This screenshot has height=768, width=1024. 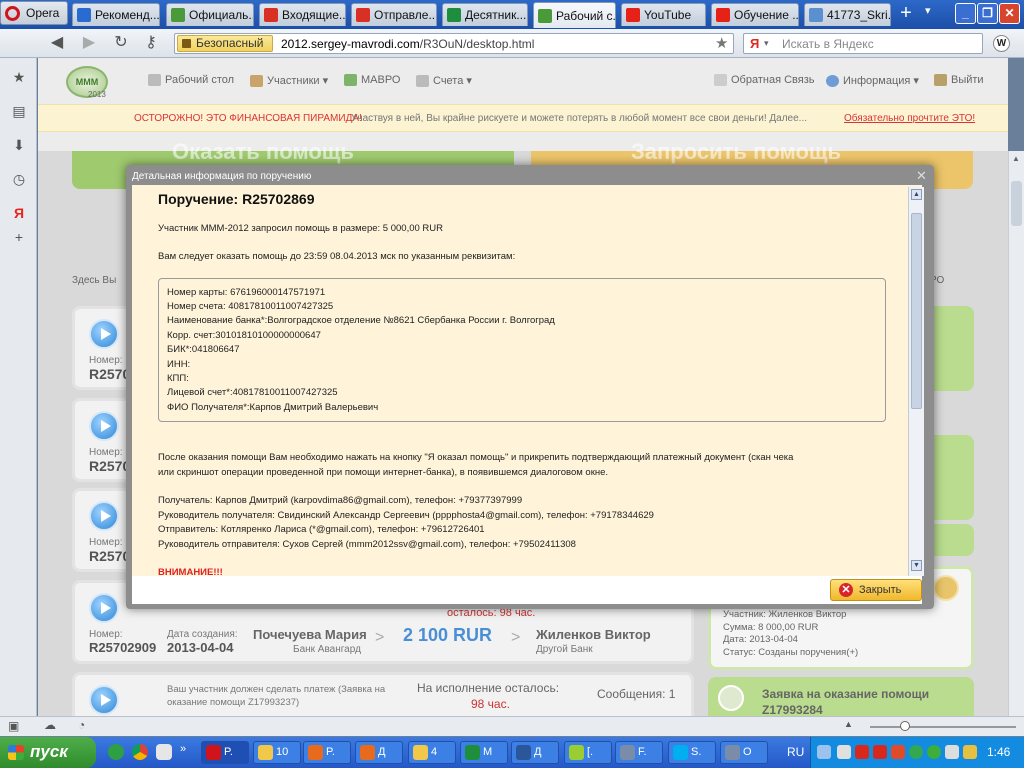 What do you see at coordinates (484, 752) in the screenshot?
I see `taskbar-item: M` at bounding box center [484, 752].